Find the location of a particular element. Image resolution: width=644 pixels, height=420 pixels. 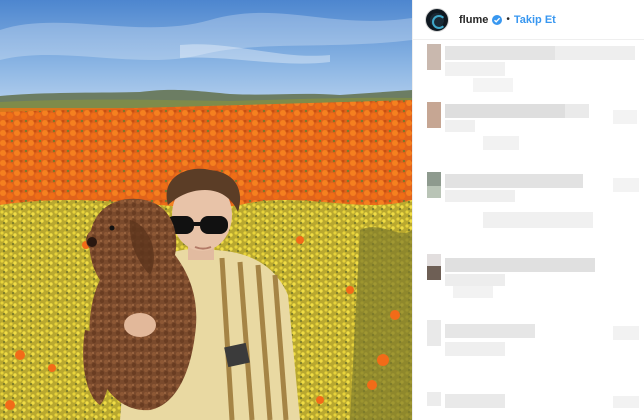

post-header: flume • Takip Et is located at coordinates (528, 20).